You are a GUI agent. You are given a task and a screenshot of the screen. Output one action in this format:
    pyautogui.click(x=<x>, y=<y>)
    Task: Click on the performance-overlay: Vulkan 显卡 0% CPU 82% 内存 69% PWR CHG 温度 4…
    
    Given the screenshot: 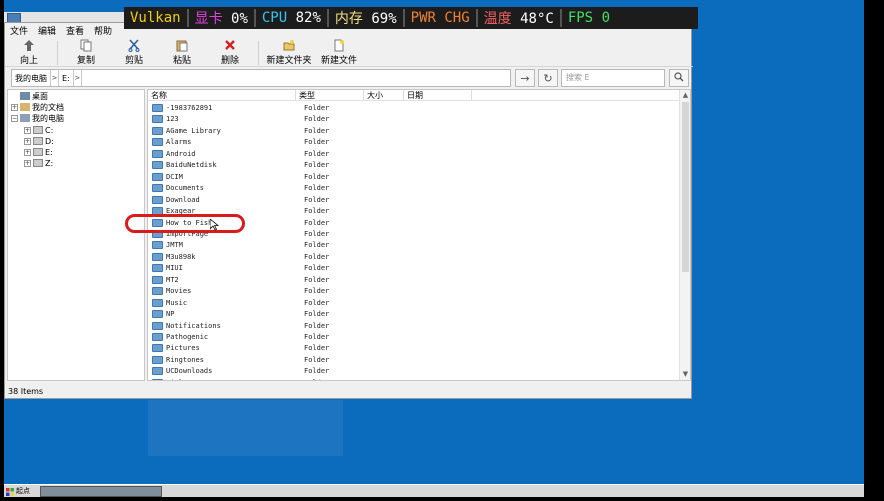 What is the action you would take?
    pyautogui.click(x=411, y=18)
    